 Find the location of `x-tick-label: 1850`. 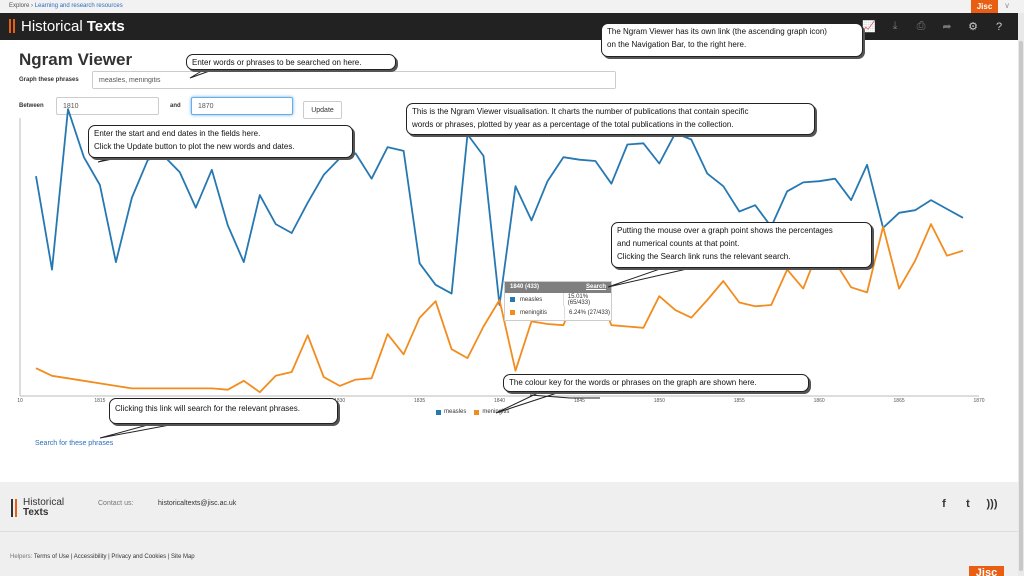

x-tick-label: 1850 is located at coordinates (659, 401).